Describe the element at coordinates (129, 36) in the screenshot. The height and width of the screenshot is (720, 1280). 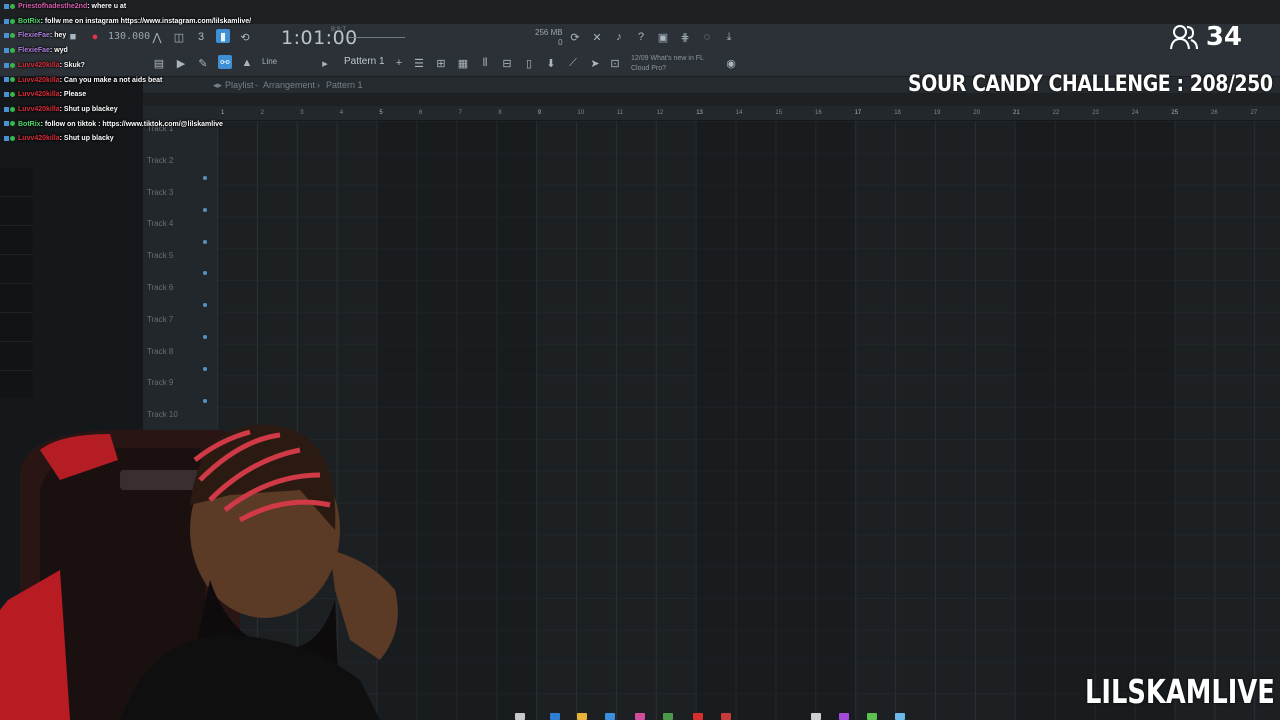
I see `tempo-display: 130.000` at that location.